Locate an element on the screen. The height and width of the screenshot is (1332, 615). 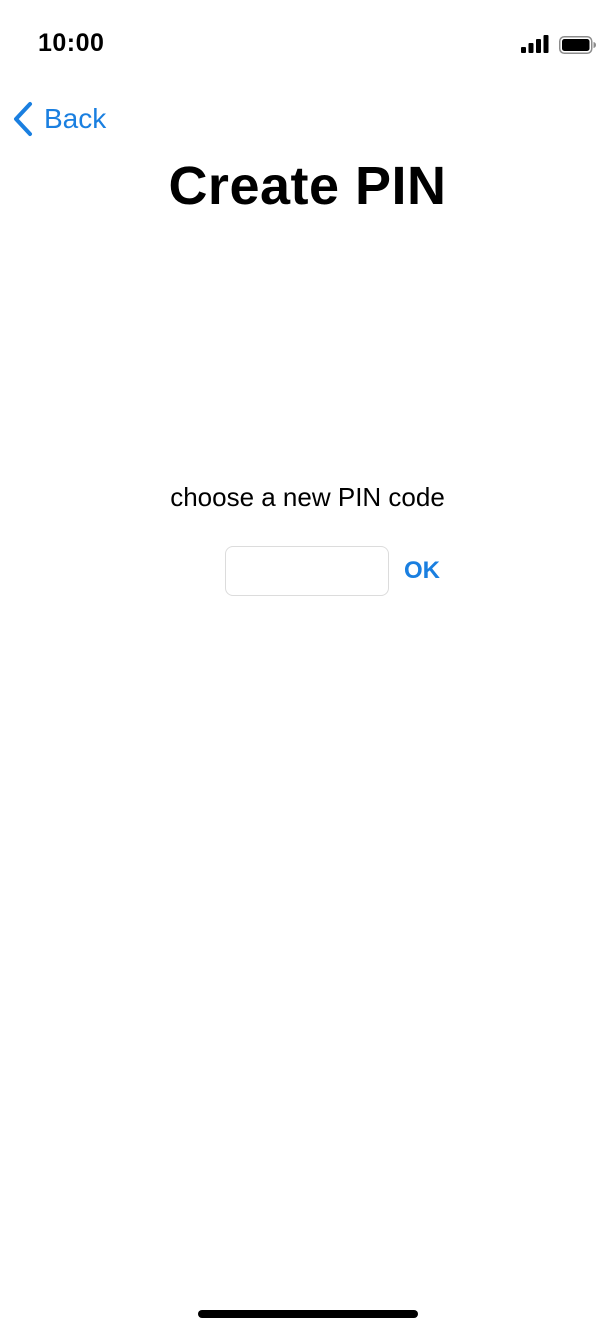
pin-prompt: choose a new PIN code is located at coordinates (307, 497).